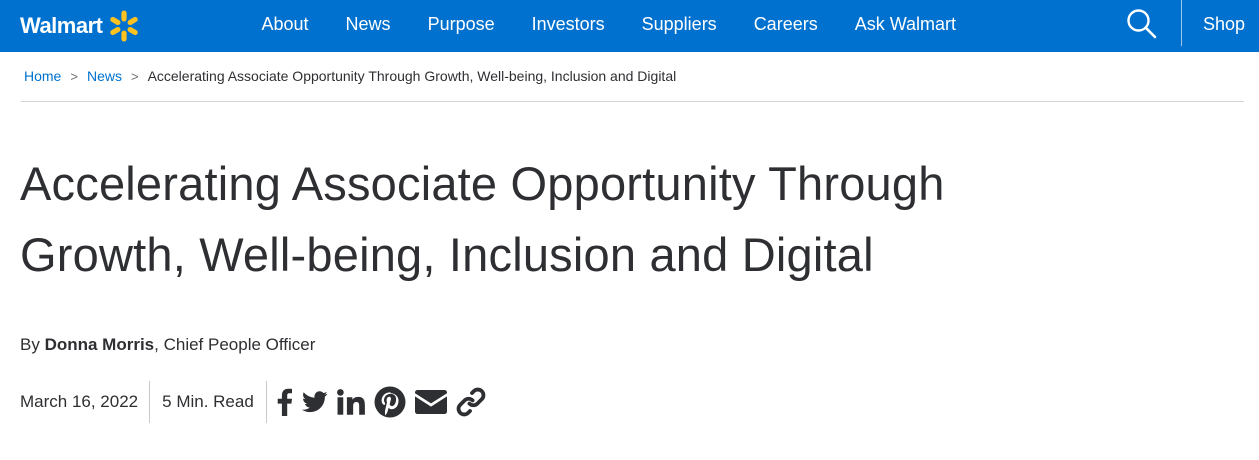 The image size is (1259, 460). What do you see at coordinates (61, 25) in the screenshot?
I see `logo-text: Walmart` at bounding box center [61, 25].